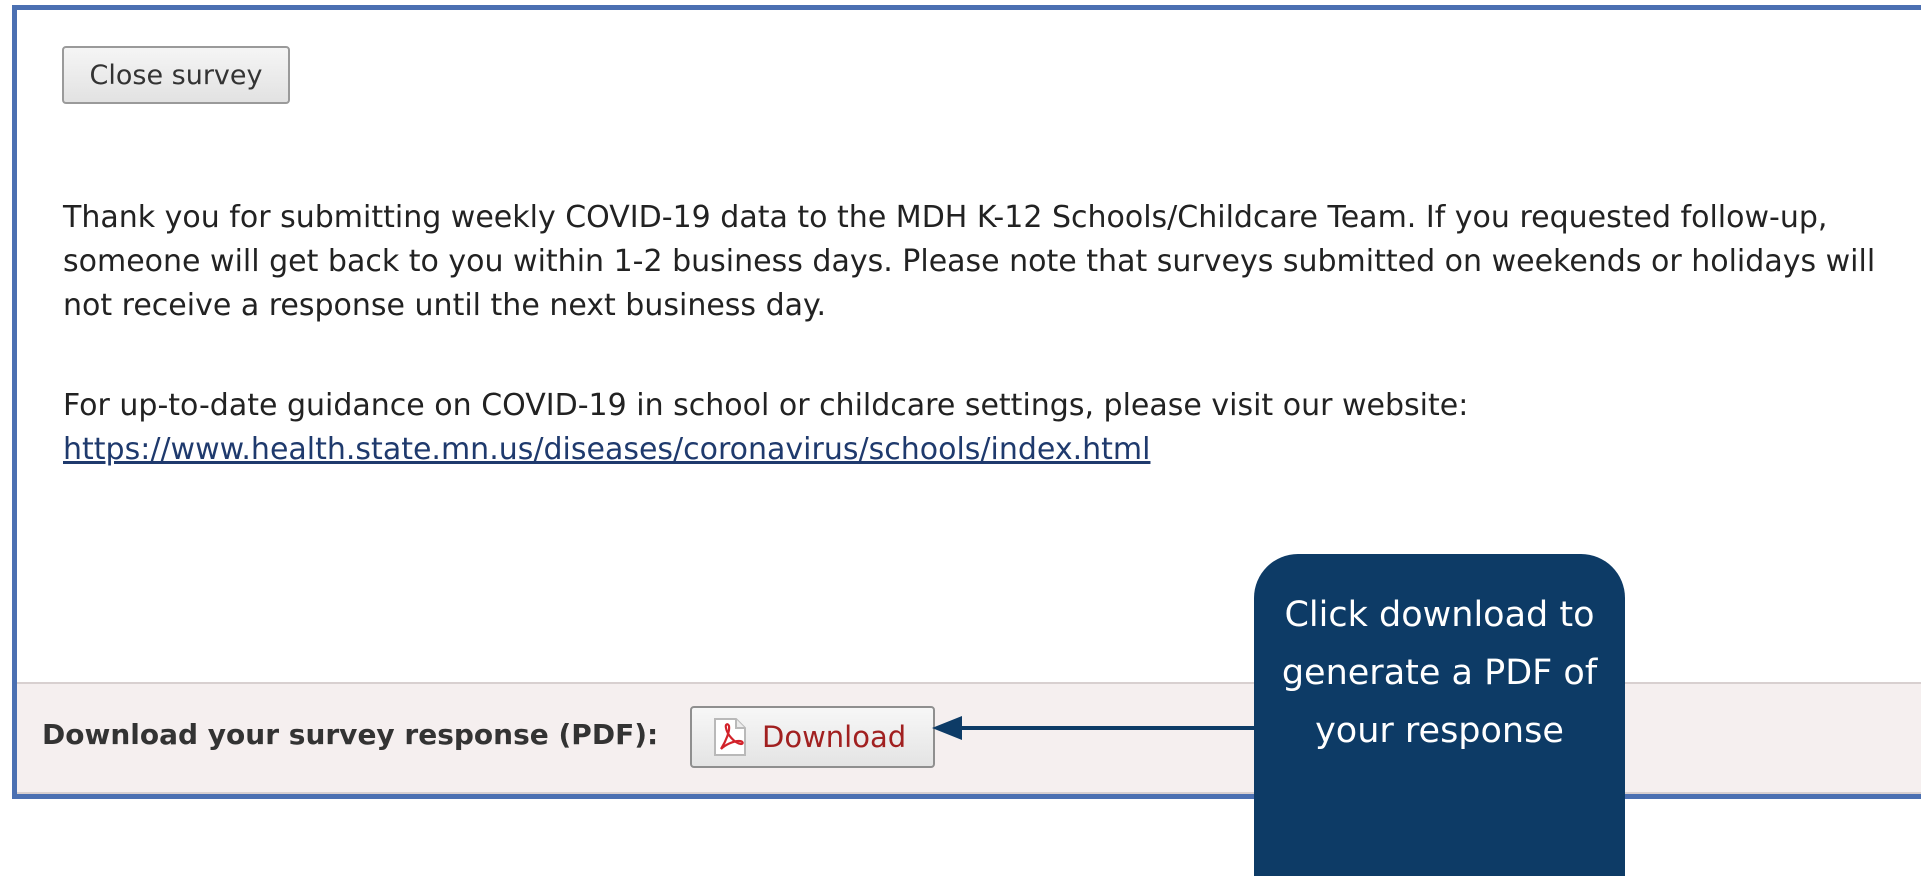  I want to click on pdf-icon, so click(730, 737).